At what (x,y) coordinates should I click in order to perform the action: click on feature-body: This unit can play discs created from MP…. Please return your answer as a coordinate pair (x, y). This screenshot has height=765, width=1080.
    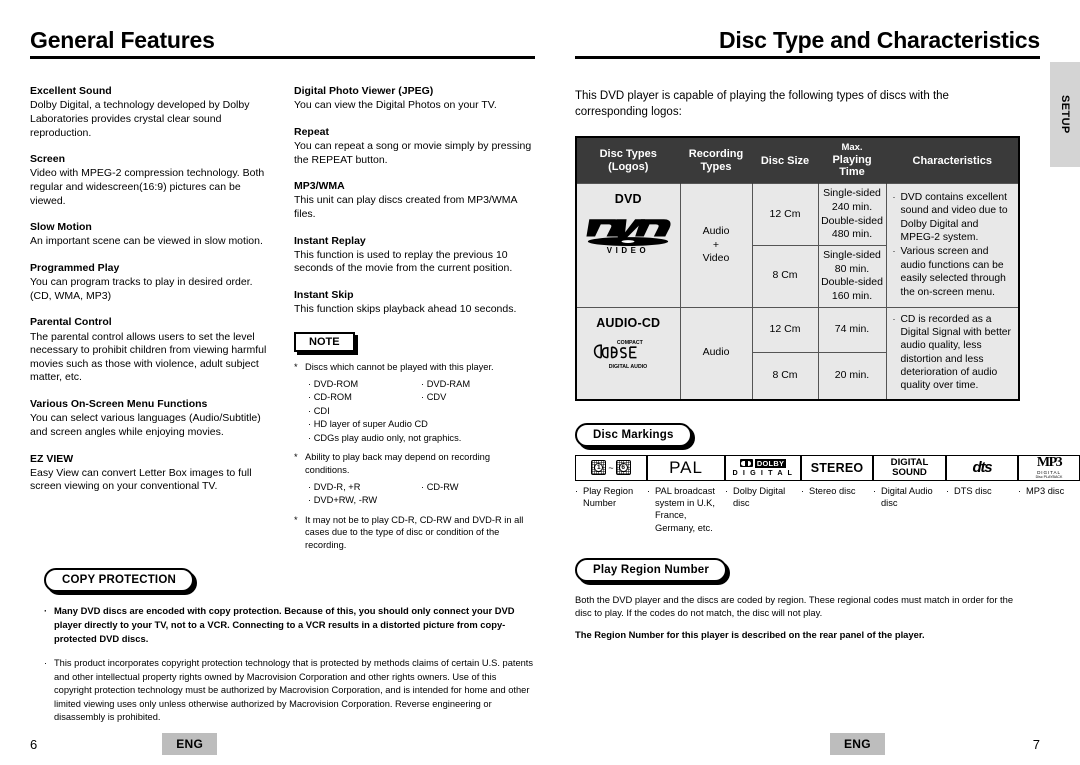
    Looking at the image, I should click on (405, 207).